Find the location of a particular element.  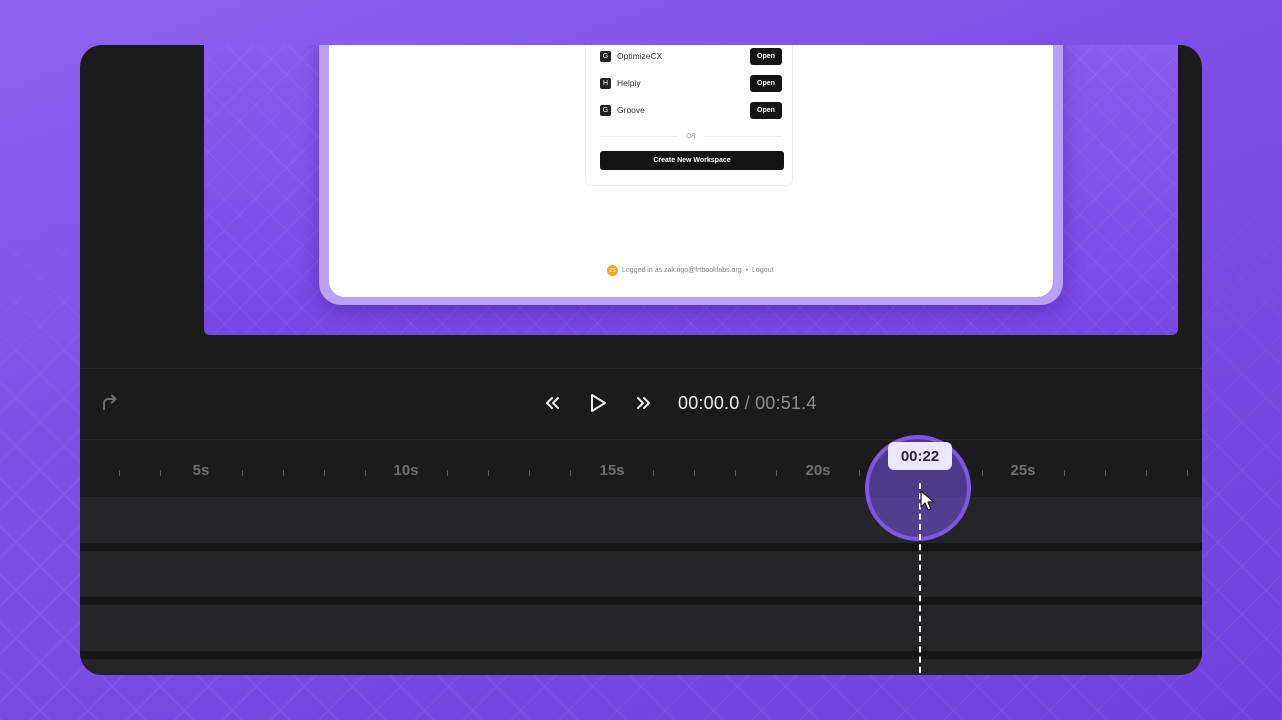

playhead-time-badge: 00:22 is located at coordinates (920, 456).